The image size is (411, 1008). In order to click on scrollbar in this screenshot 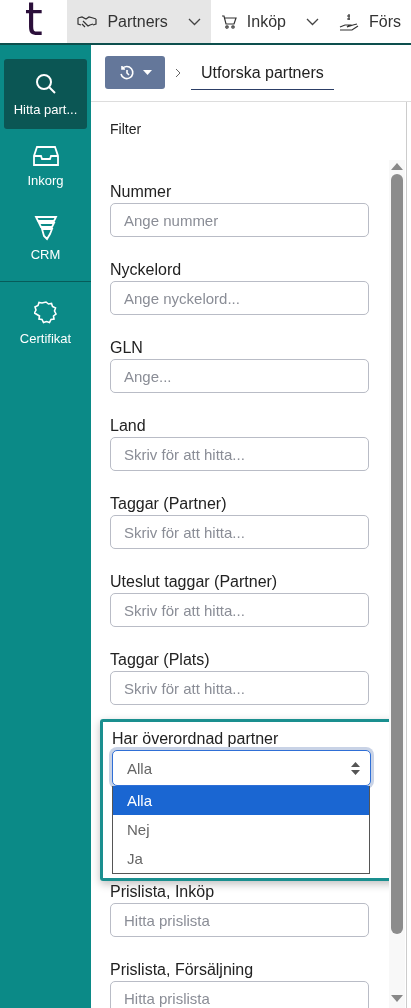, I will do `click(397, 584)`.